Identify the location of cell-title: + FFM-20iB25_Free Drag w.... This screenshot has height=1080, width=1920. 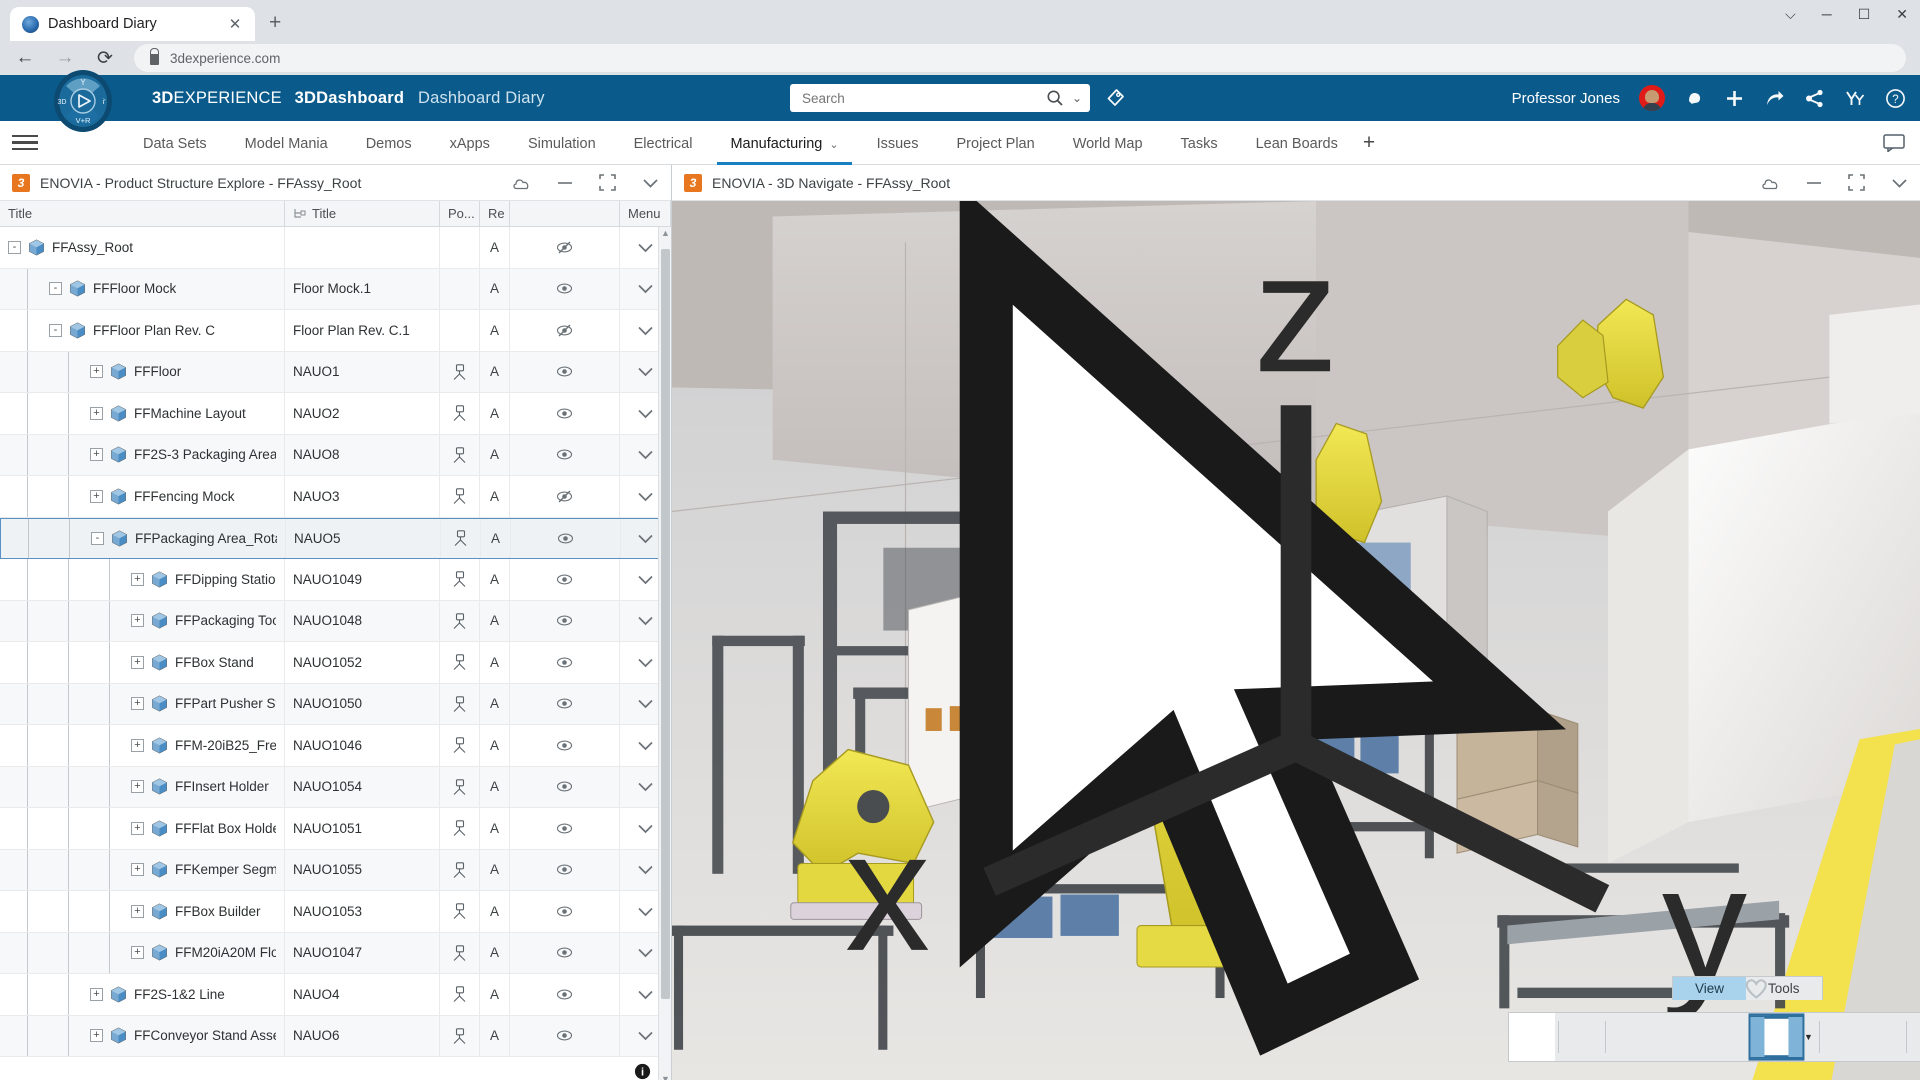
(142, 745).